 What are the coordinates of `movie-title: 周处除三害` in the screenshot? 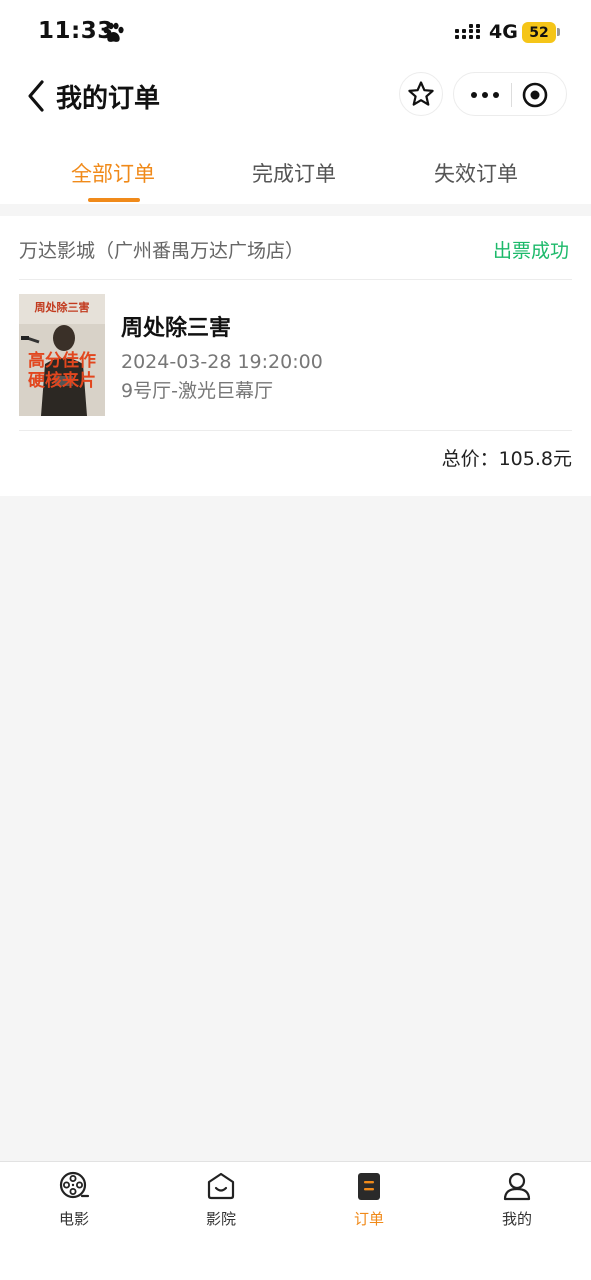 It's located at (176, 328).